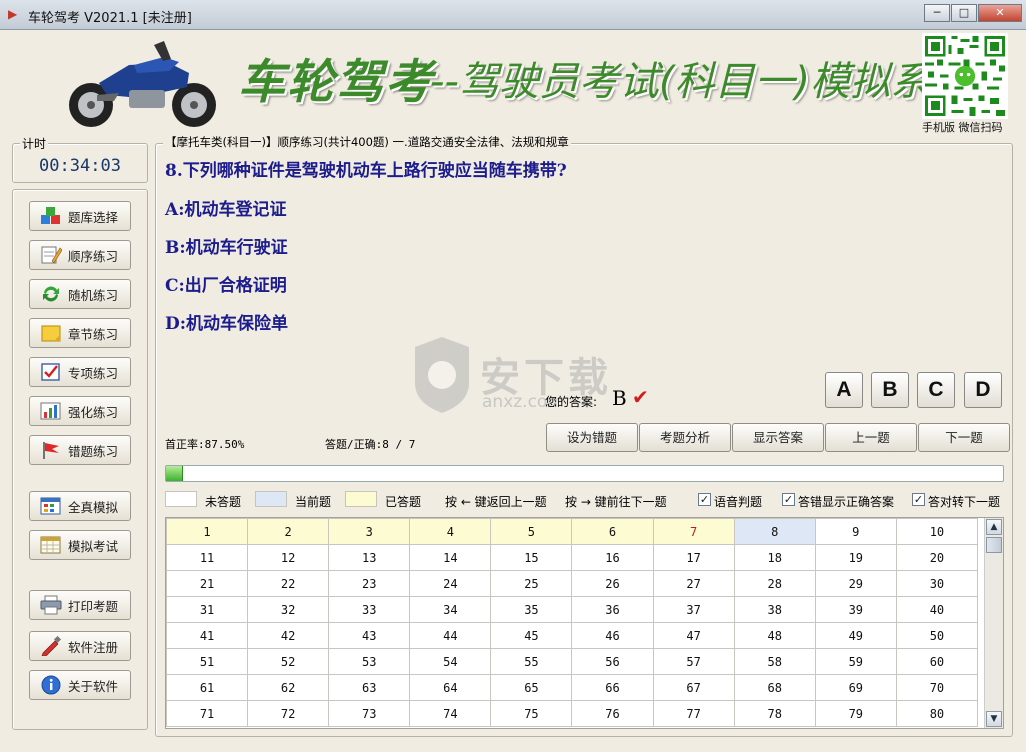  What do you see at coordinates (855, 661) in the screenshot?
I see `question-number-cell: 59` at bounding box center [855, 661].